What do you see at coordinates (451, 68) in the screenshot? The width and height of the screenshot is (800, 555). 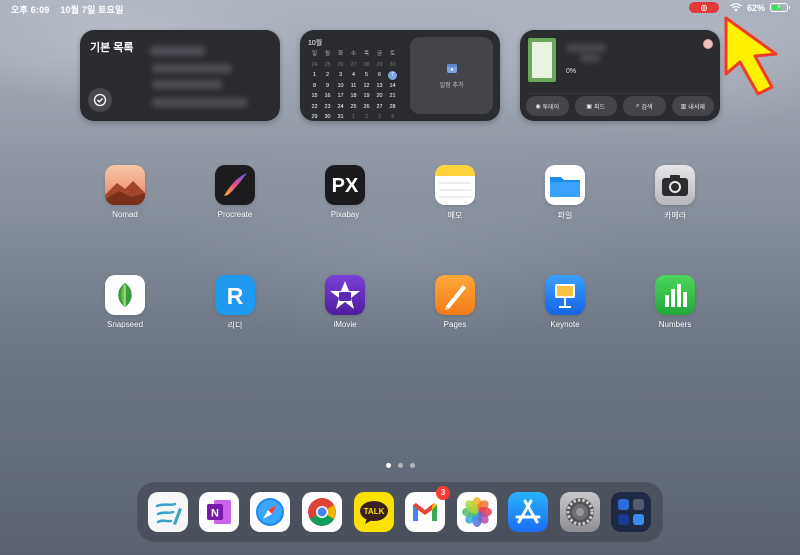 I see `calendar-add-icon` at bounding box center [451, 68].